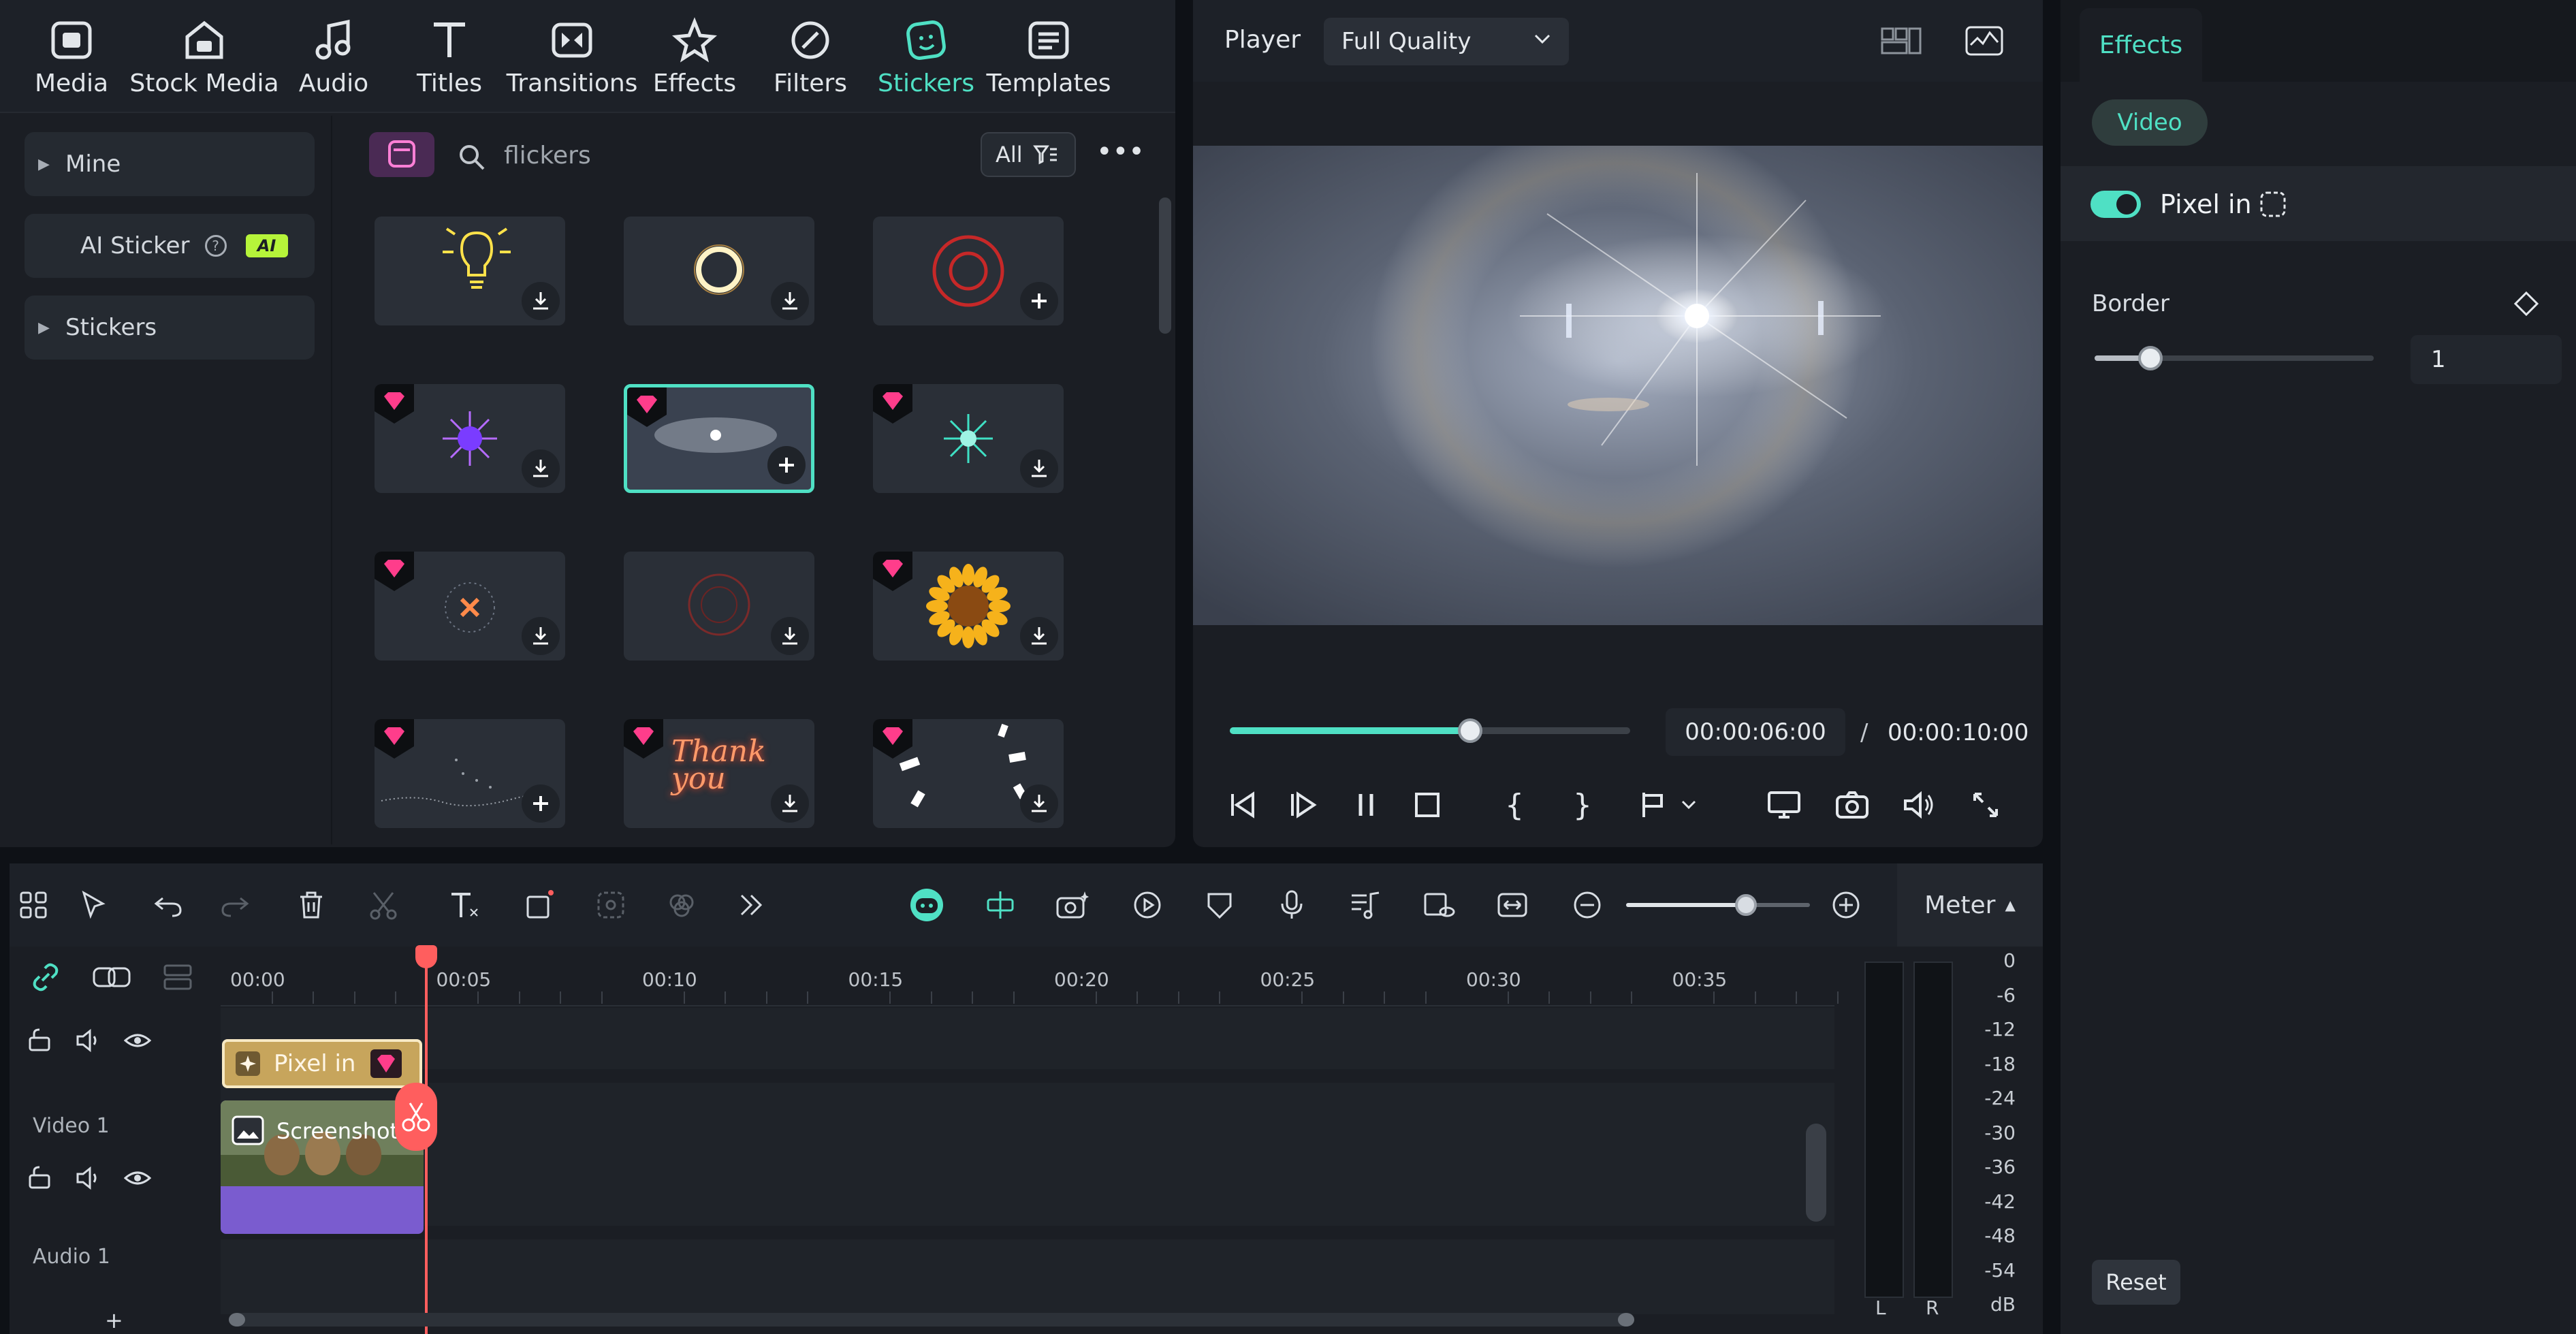 The image size is (2576, 1334). What do you see at coordinates (1587, 905) in the screenshot?
I see `zoom-out-button` at bounding box center [1587, 905].